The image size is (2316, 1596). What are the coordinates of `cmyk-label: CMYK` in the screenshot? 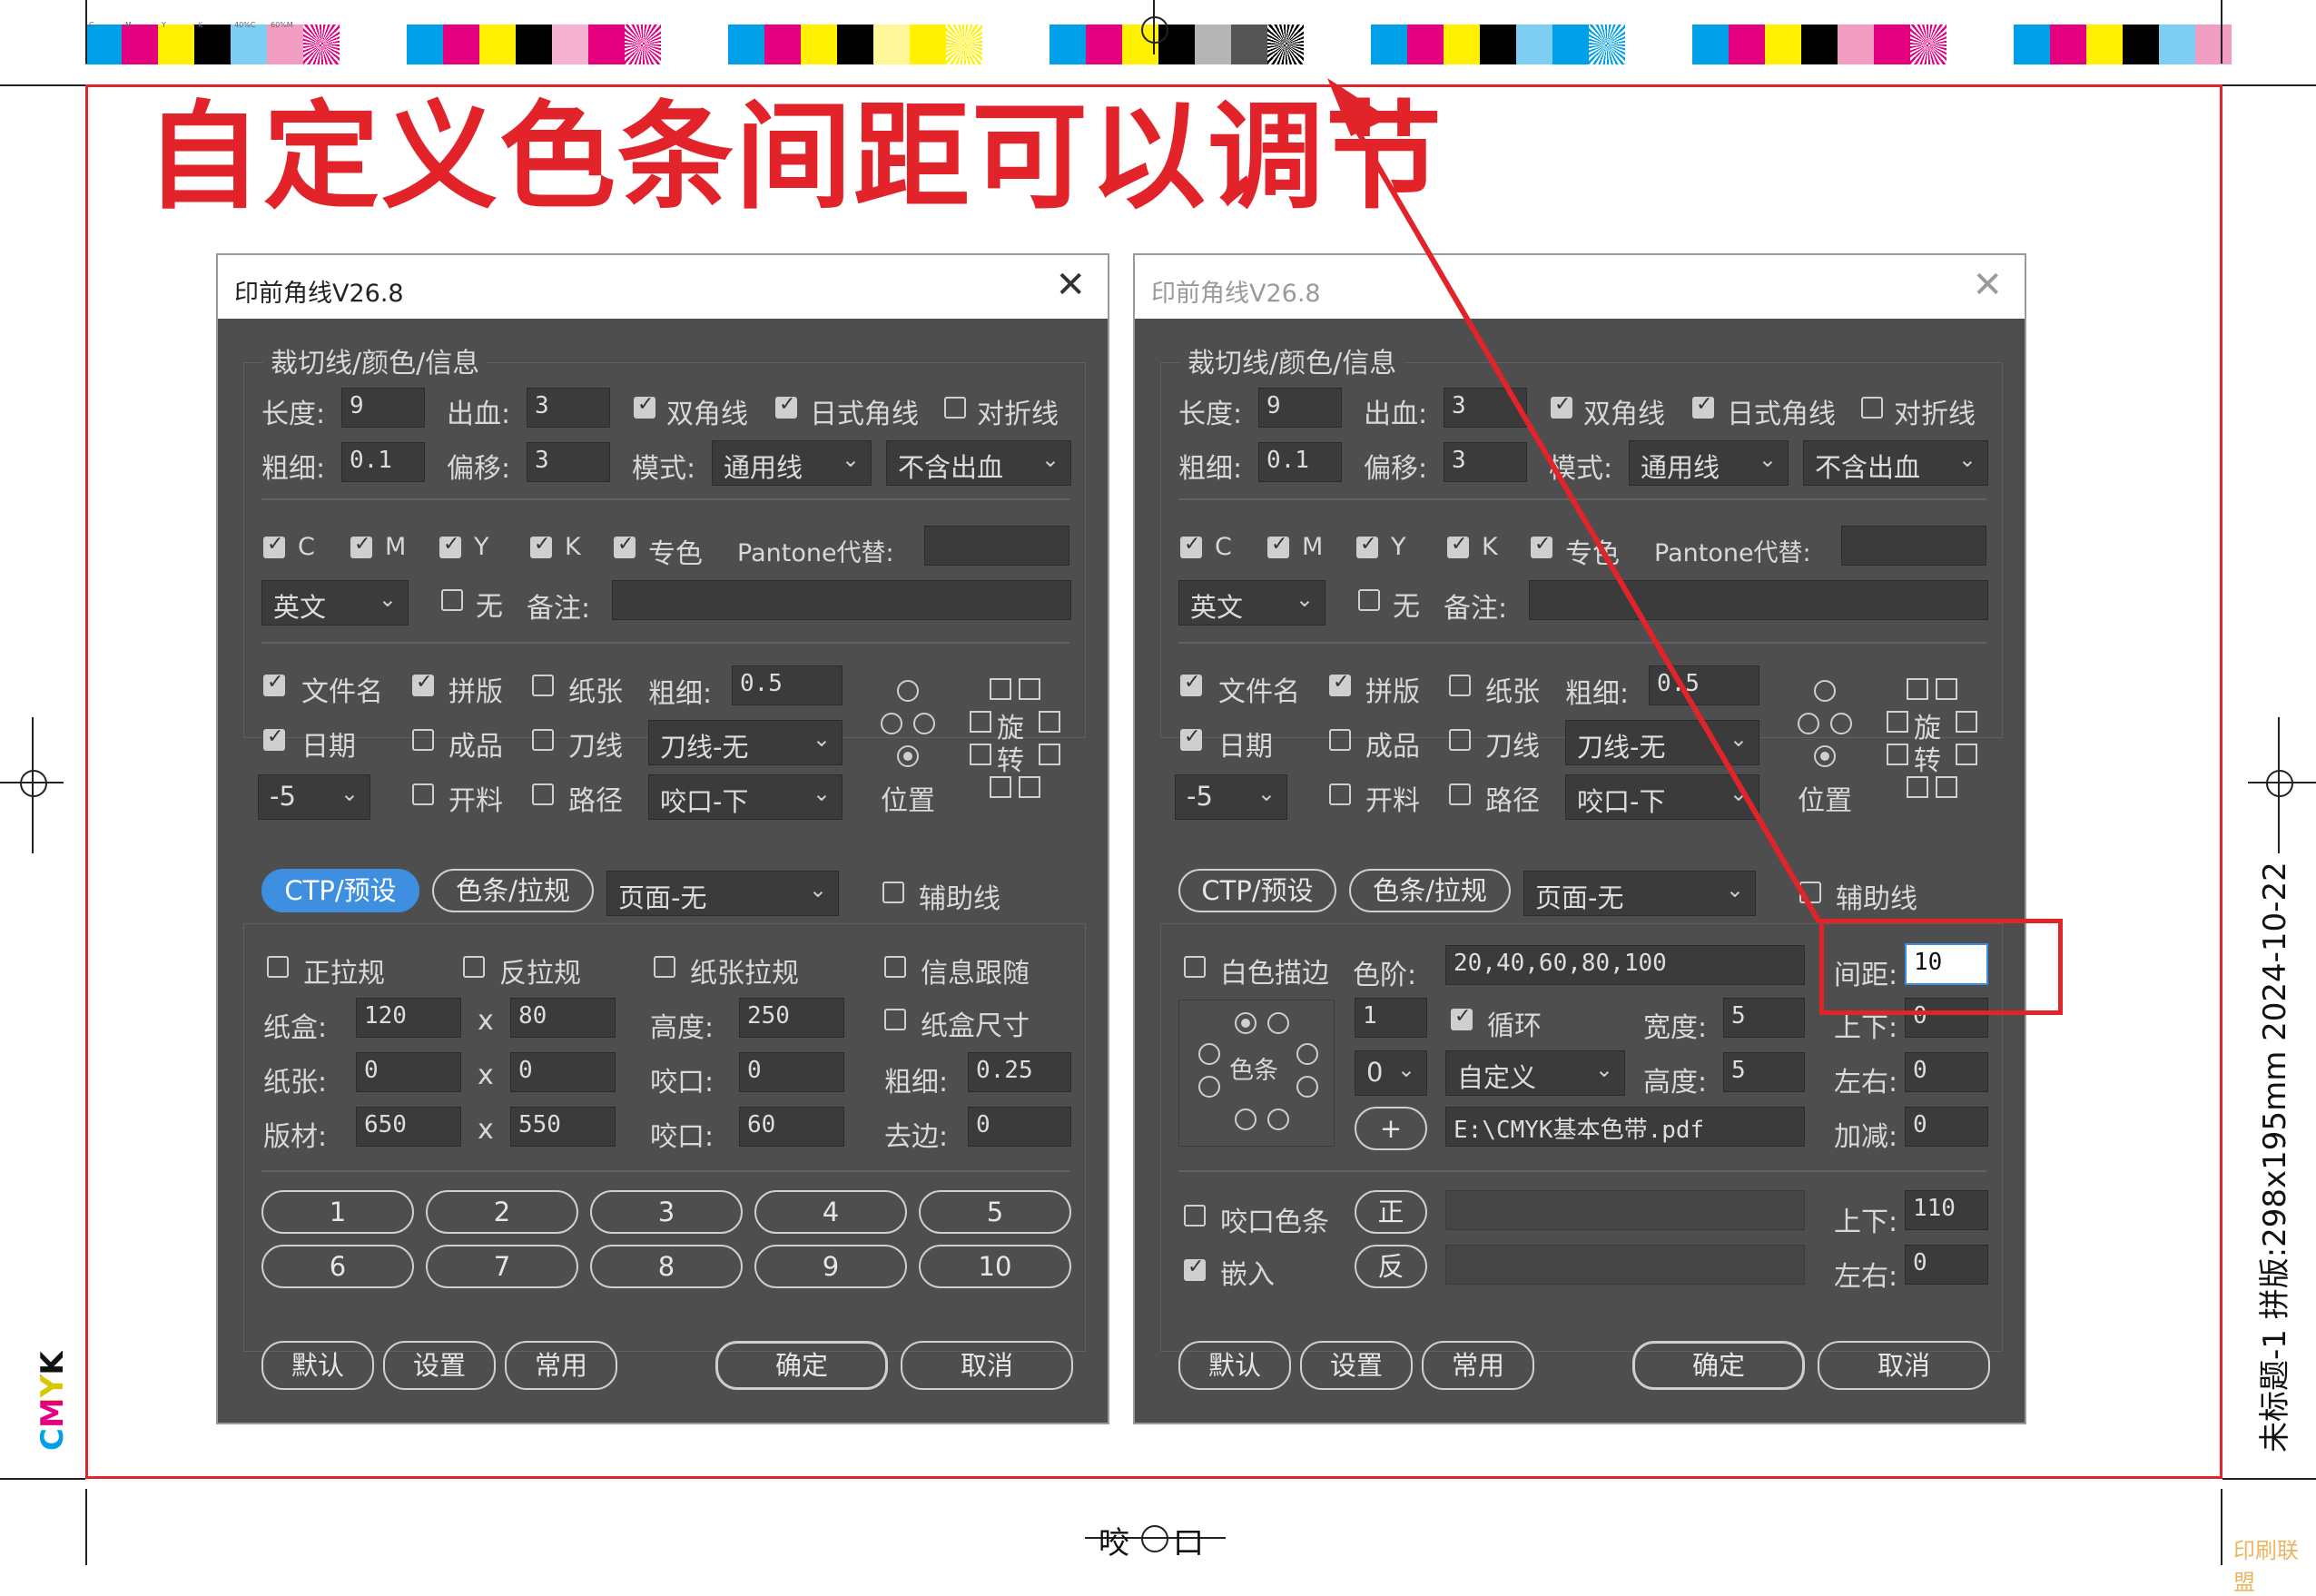 It's located at (52, 1401).